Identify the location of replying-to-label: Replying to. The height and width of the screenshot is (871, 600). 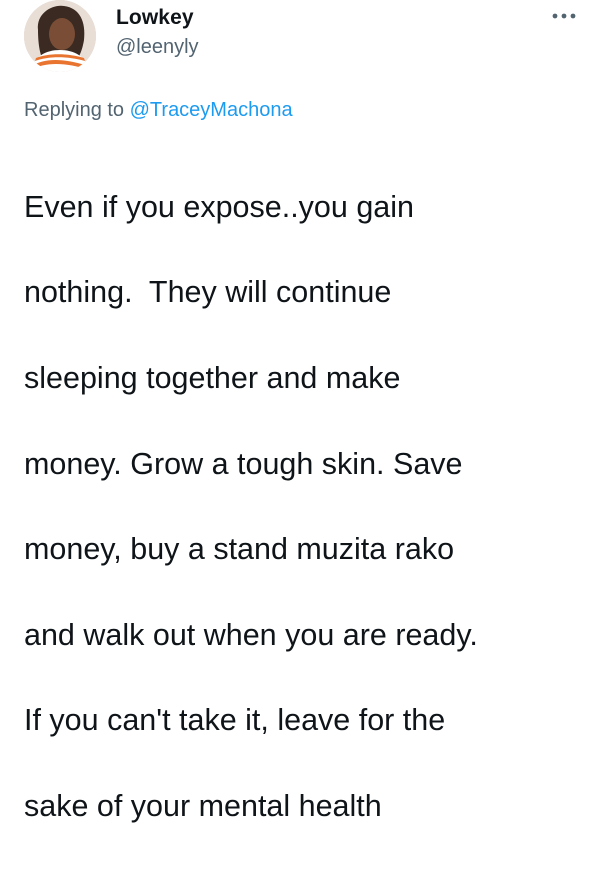
(77, 110).